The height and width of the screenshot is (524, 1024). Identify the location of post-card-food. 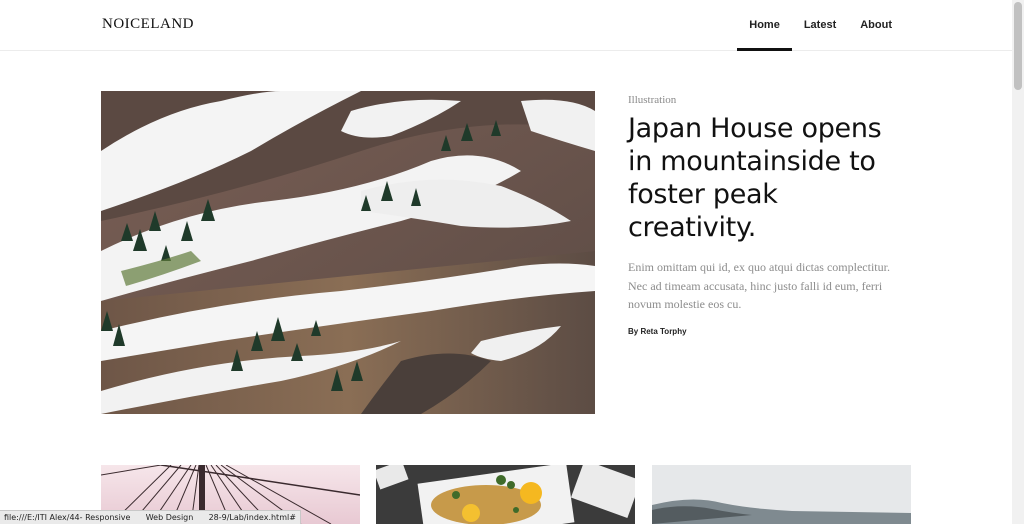
(505, 494).